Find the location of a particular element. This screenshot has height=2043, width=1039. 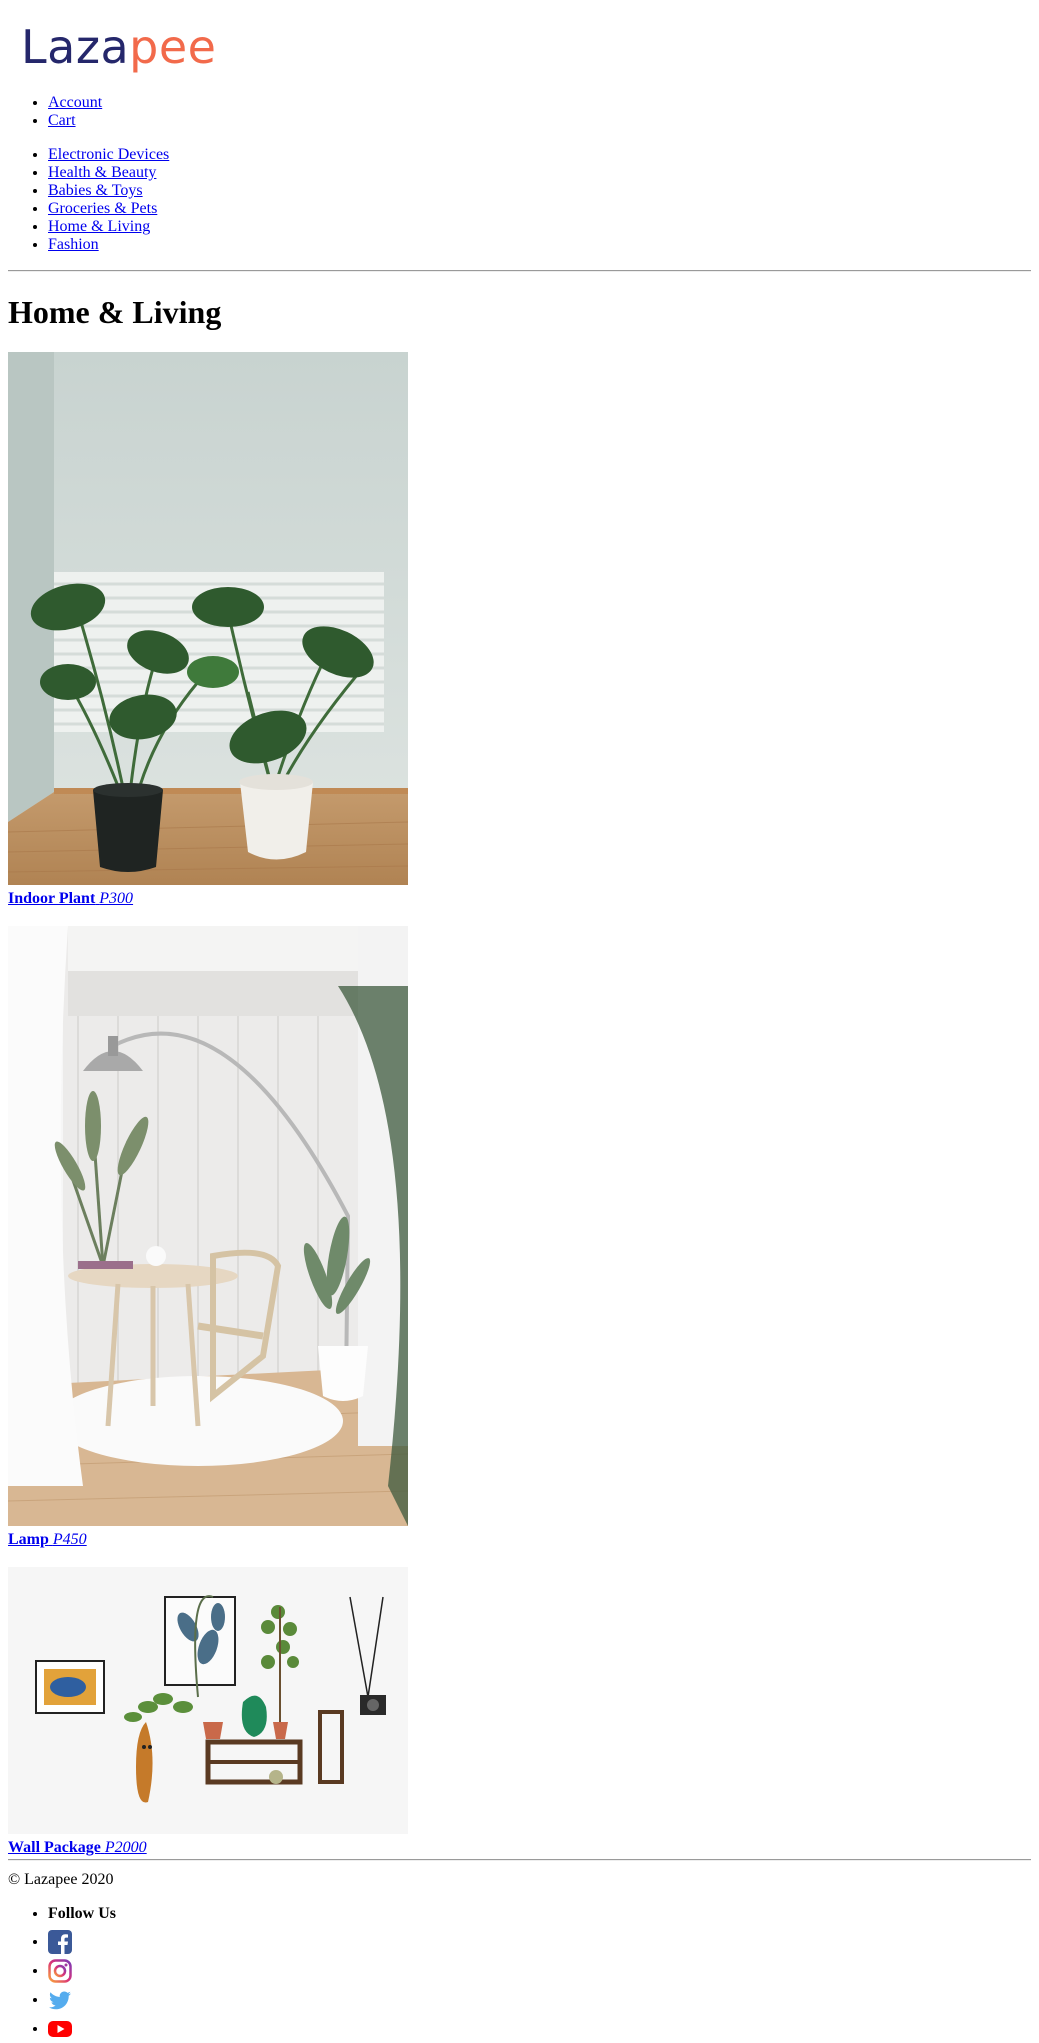

page-title: Home & Living is located at coordinates (115, 312).